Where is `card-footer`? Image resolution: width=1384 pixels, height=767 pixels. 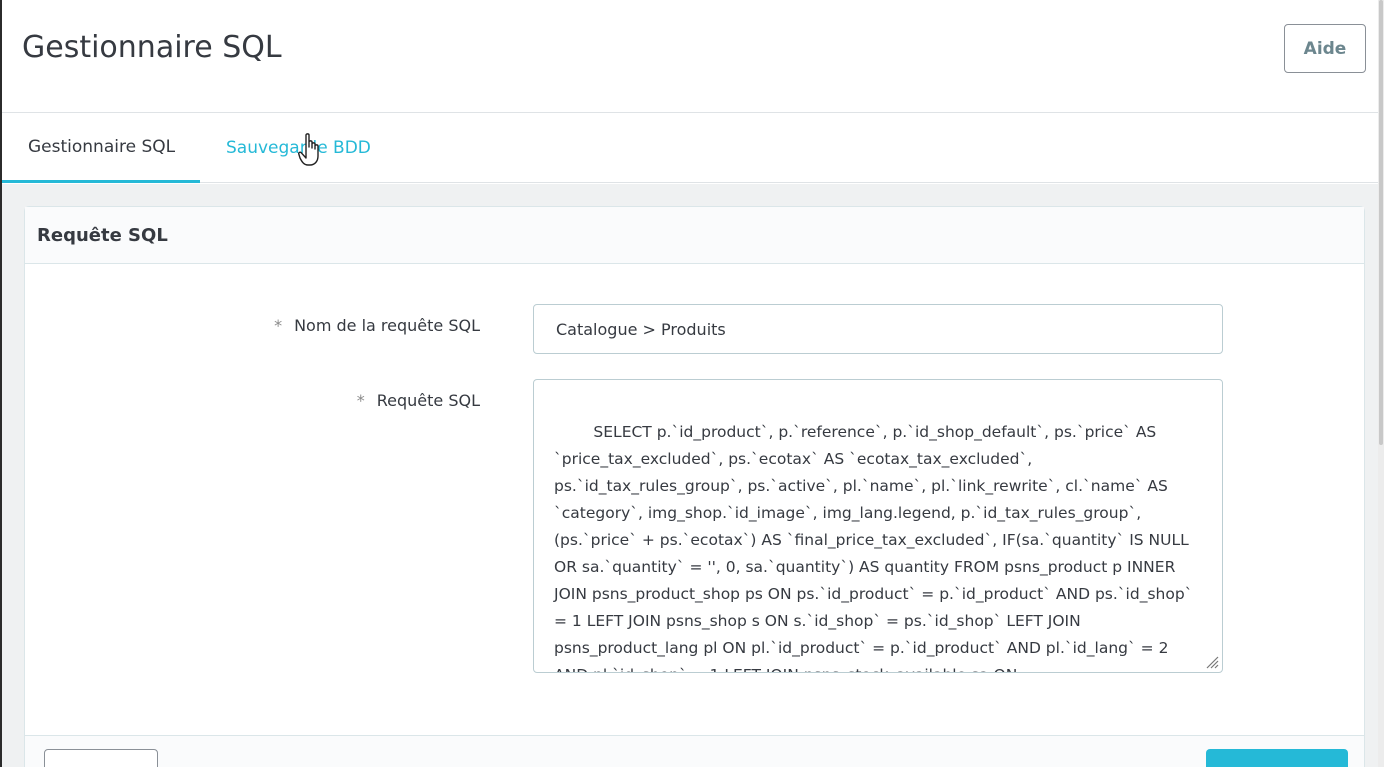 card-footer is located at coordinates (694, 751).